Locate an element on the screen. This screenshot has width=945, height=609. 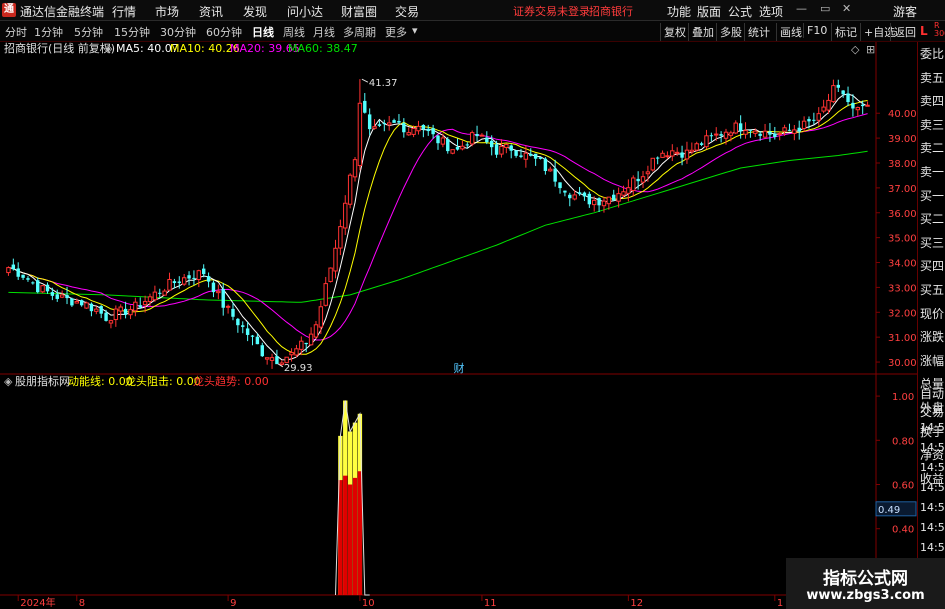
tool-mark: 标记 is located at coordinates (845, 32).